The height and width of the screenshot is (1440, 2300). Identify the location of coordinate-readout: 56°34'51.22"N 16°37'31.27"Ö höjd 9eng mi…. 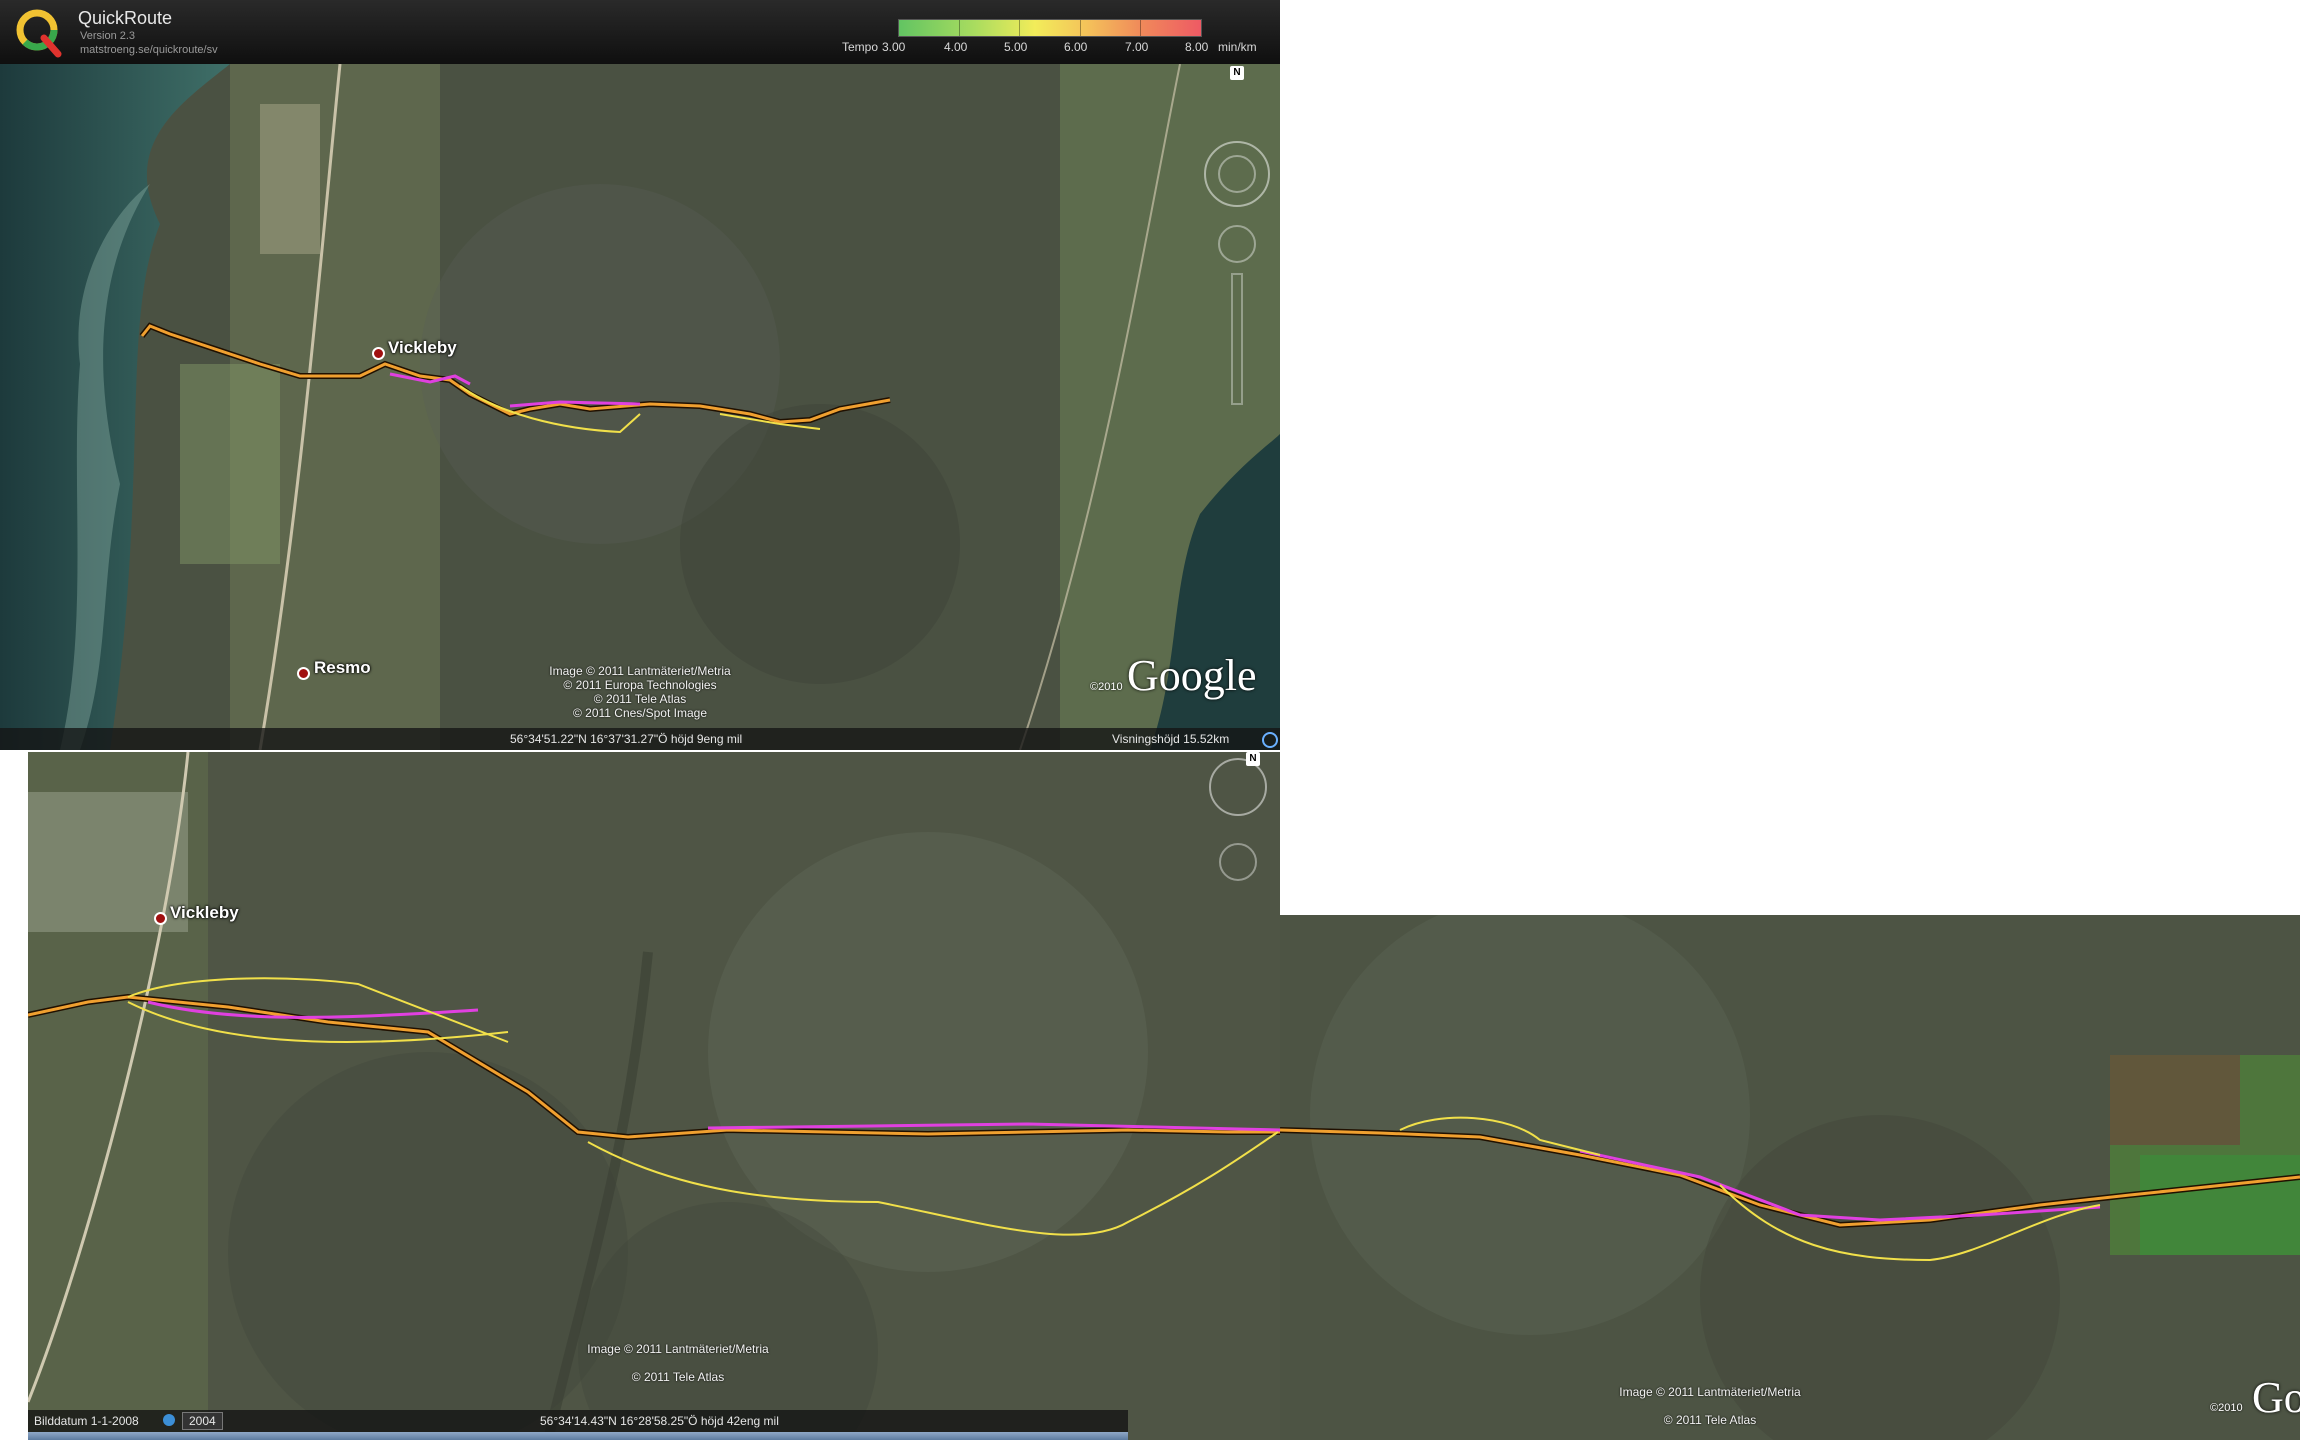
(626, 739).